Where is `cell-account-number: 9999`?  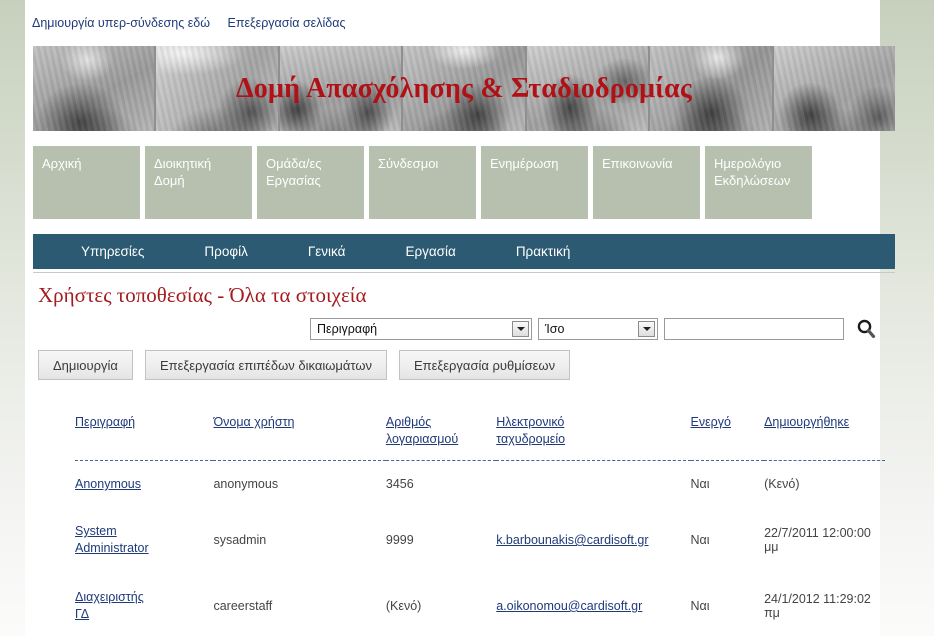
cell-account-number: 9999 is located at coordinates (399, 540).